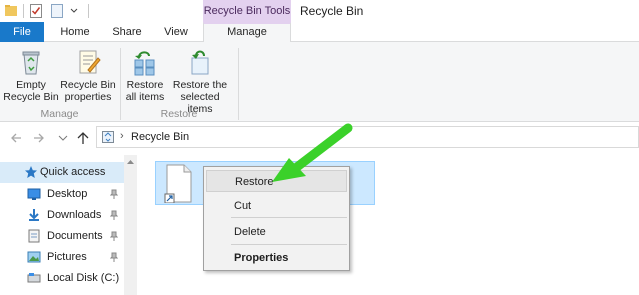  I want to click on button-label-line2: Recycle Bin, so click(31, 97).